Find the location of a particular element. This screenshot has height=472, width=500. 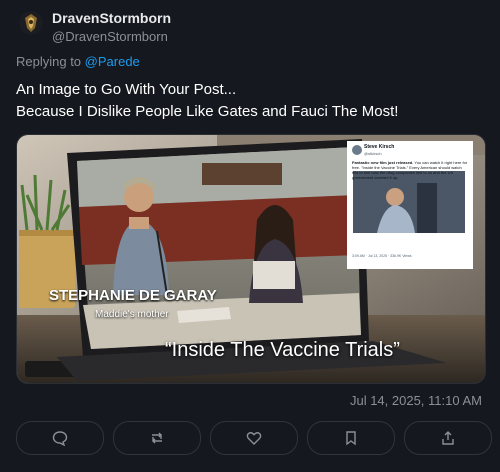

overlay-name: STEPHANIE DE GARAY is located at coordinates (133, 295).